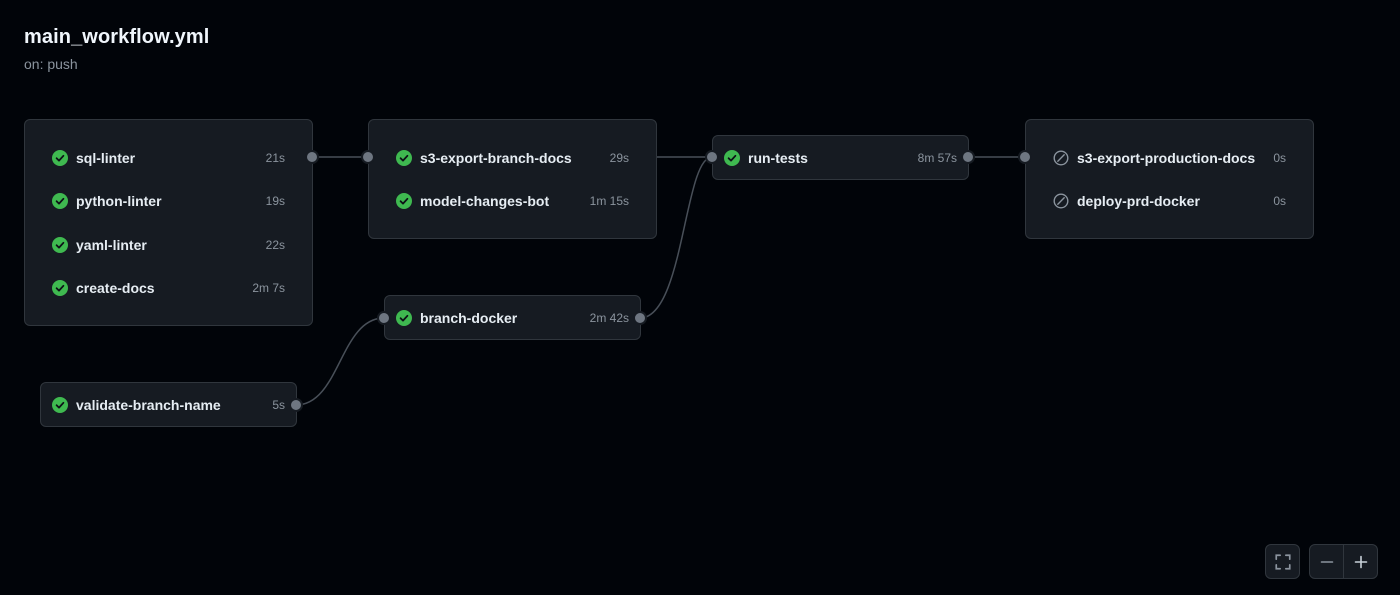 The width and height of the screenshot is (1400, 595). What do you see at coordinates (51, 64) in the screenshot?
I see `workflow-trigger: on: push` at bounding box center [51, 64].